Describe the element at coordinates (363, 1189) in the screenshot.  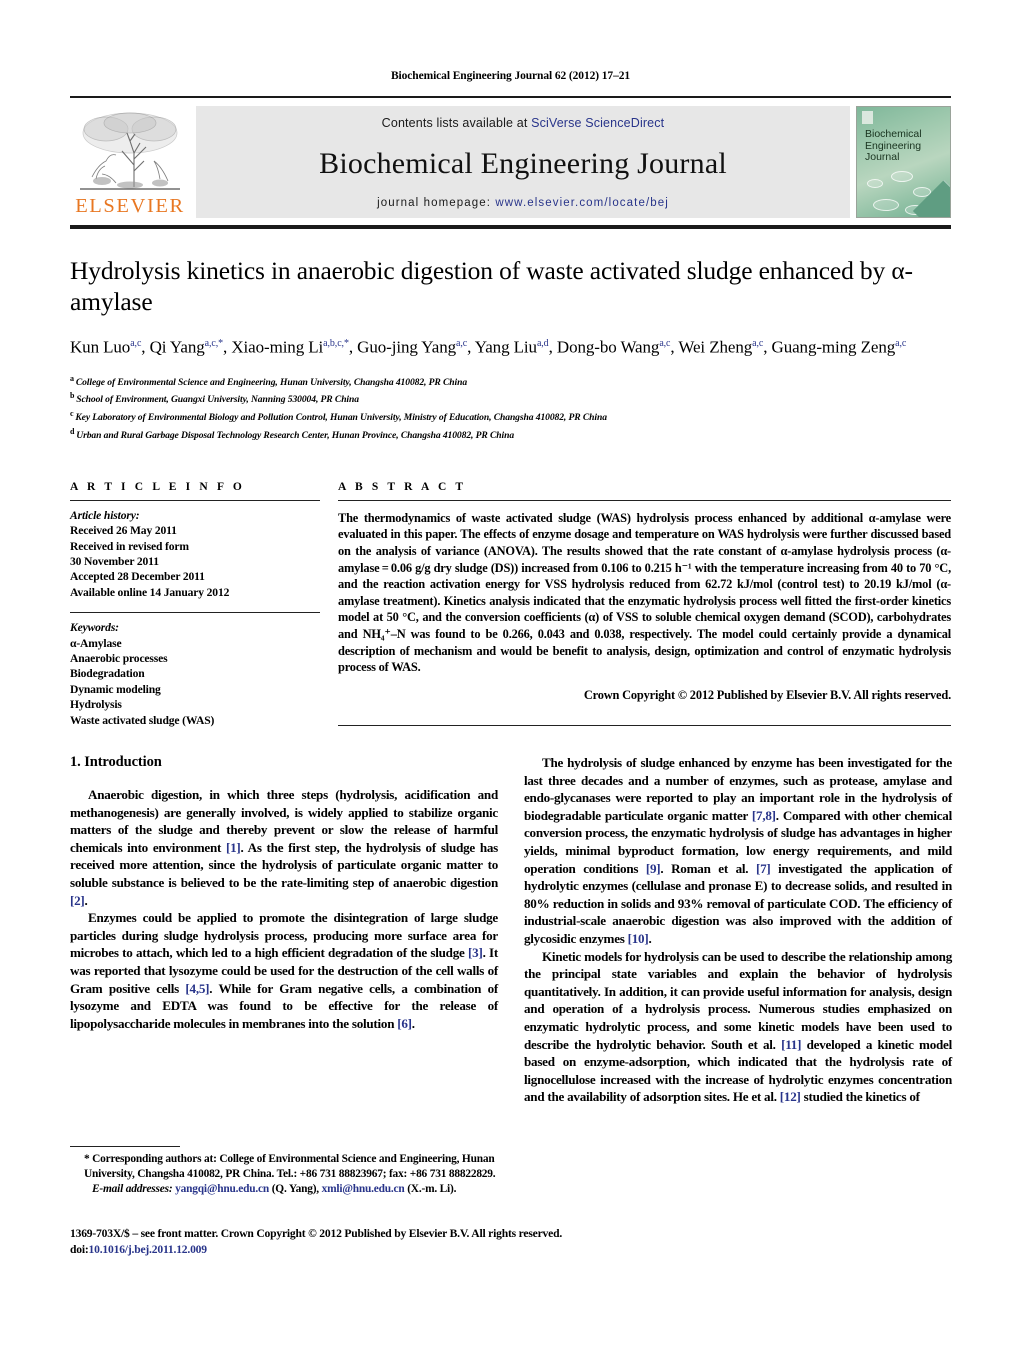
I see `email-link-2: xmli@hnu.edu.cn` at that location.